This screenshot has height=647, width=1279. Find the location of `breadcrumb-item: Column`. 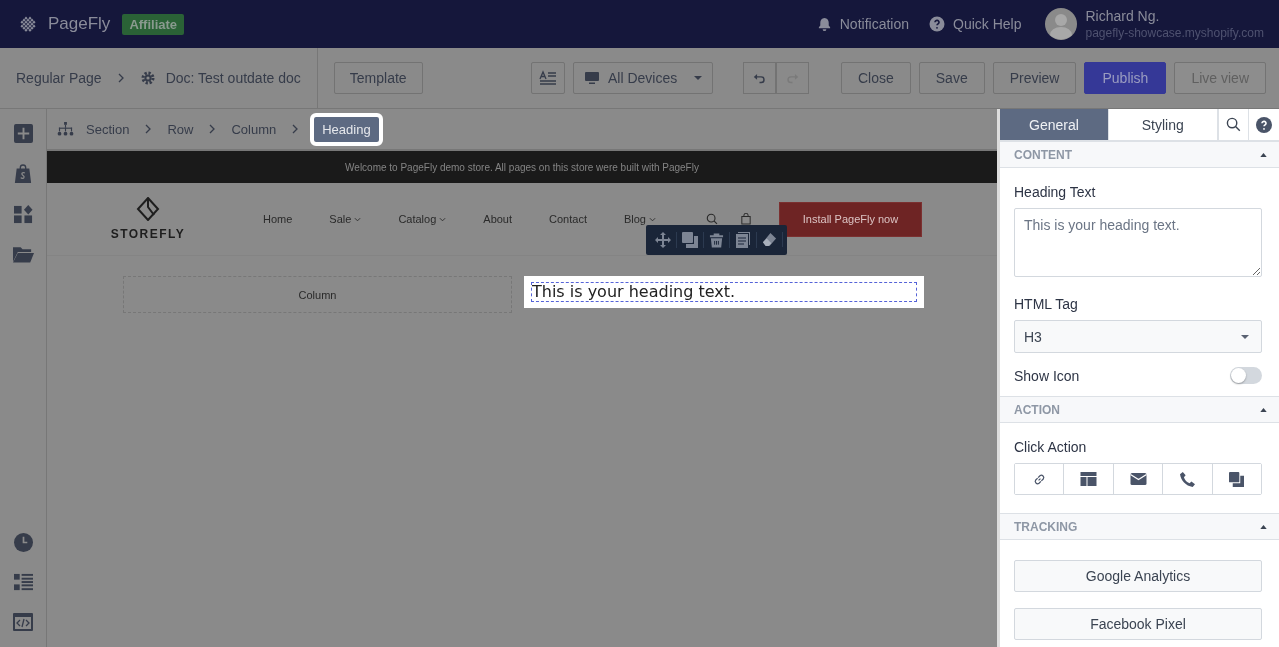

breadcrumb-item: Column is located at coordinates (254, 129).